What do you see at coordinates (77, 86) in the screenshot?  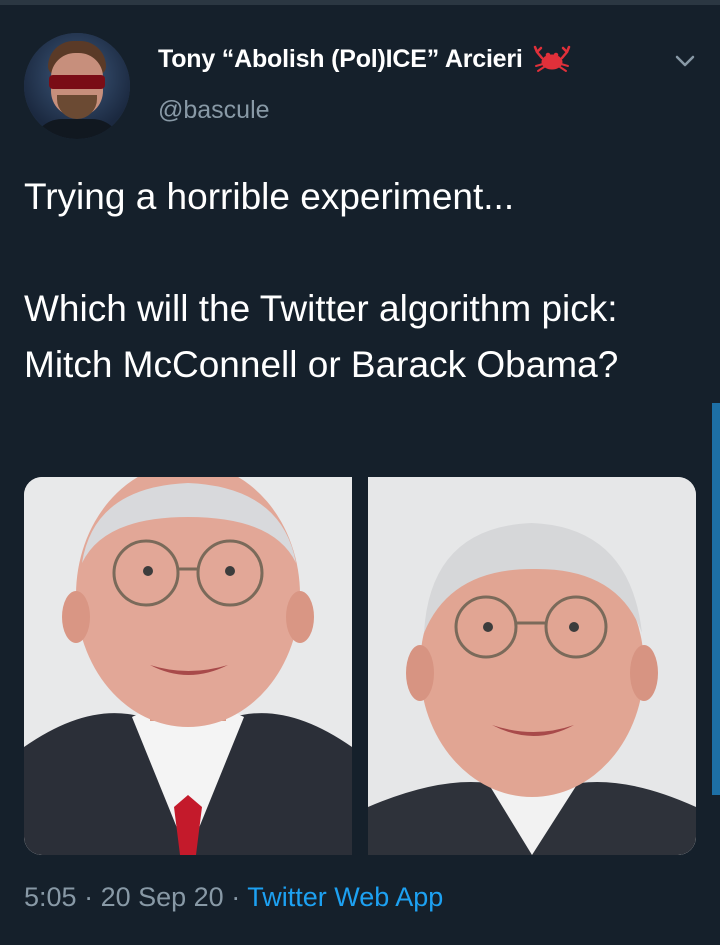 I see `avatar` at bounding box center [77, 86].